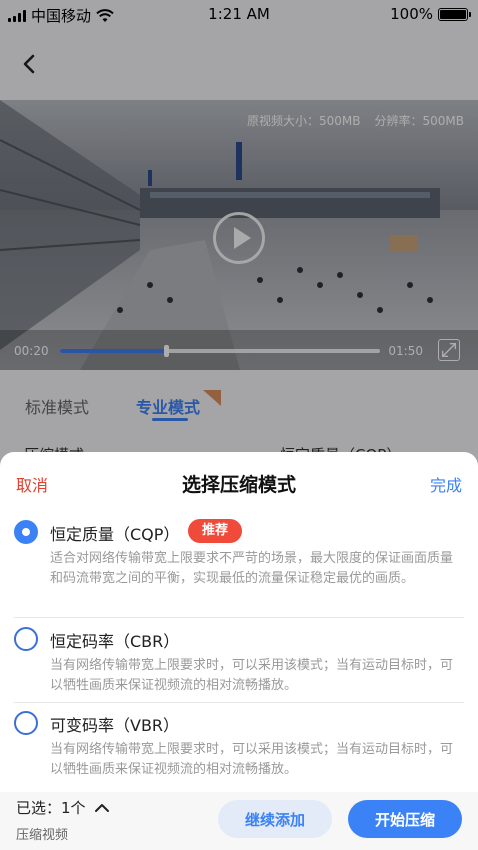 The width and height of the screenshot is (478, 850). What do you see at coordinates (102, 808) in the screenshot?
I see `chevron-up-icon` at bounding box center [102, 808].